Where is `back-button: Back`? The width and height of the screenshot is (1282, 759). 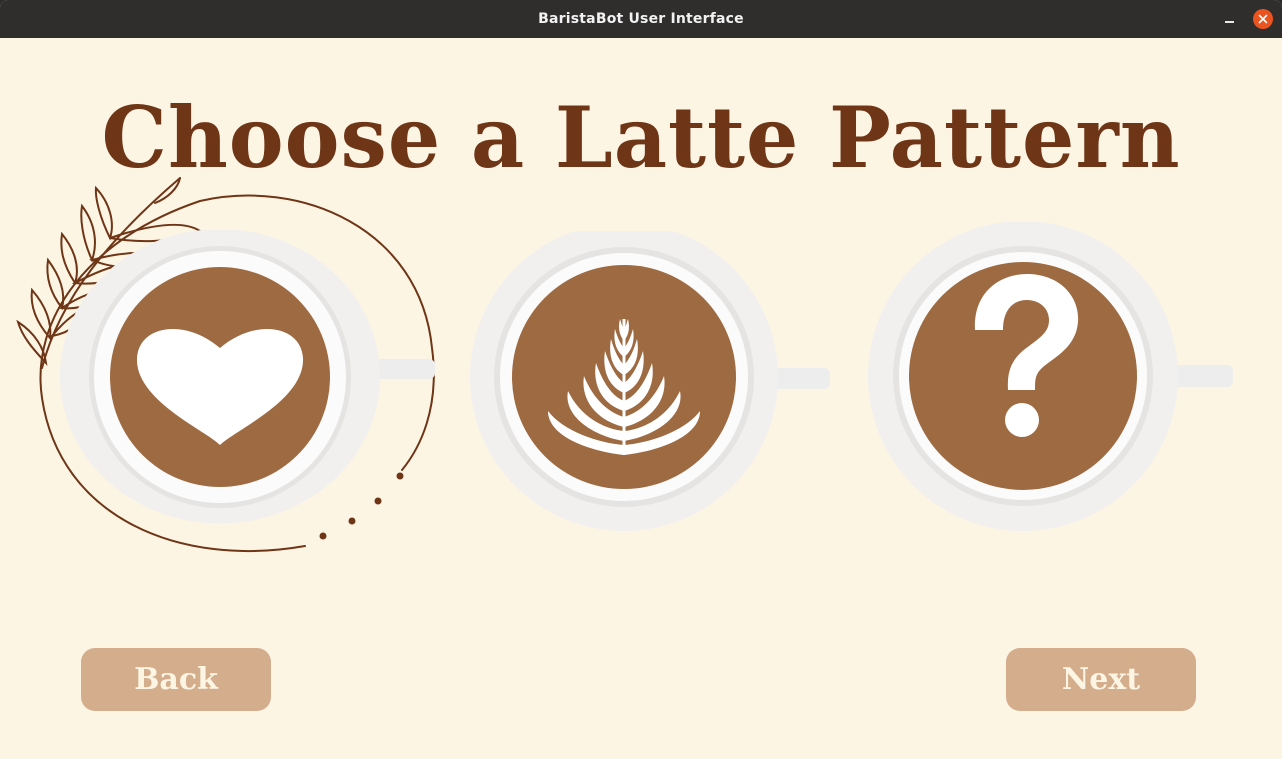
back-button: Back is located at coordinates (176, 679).